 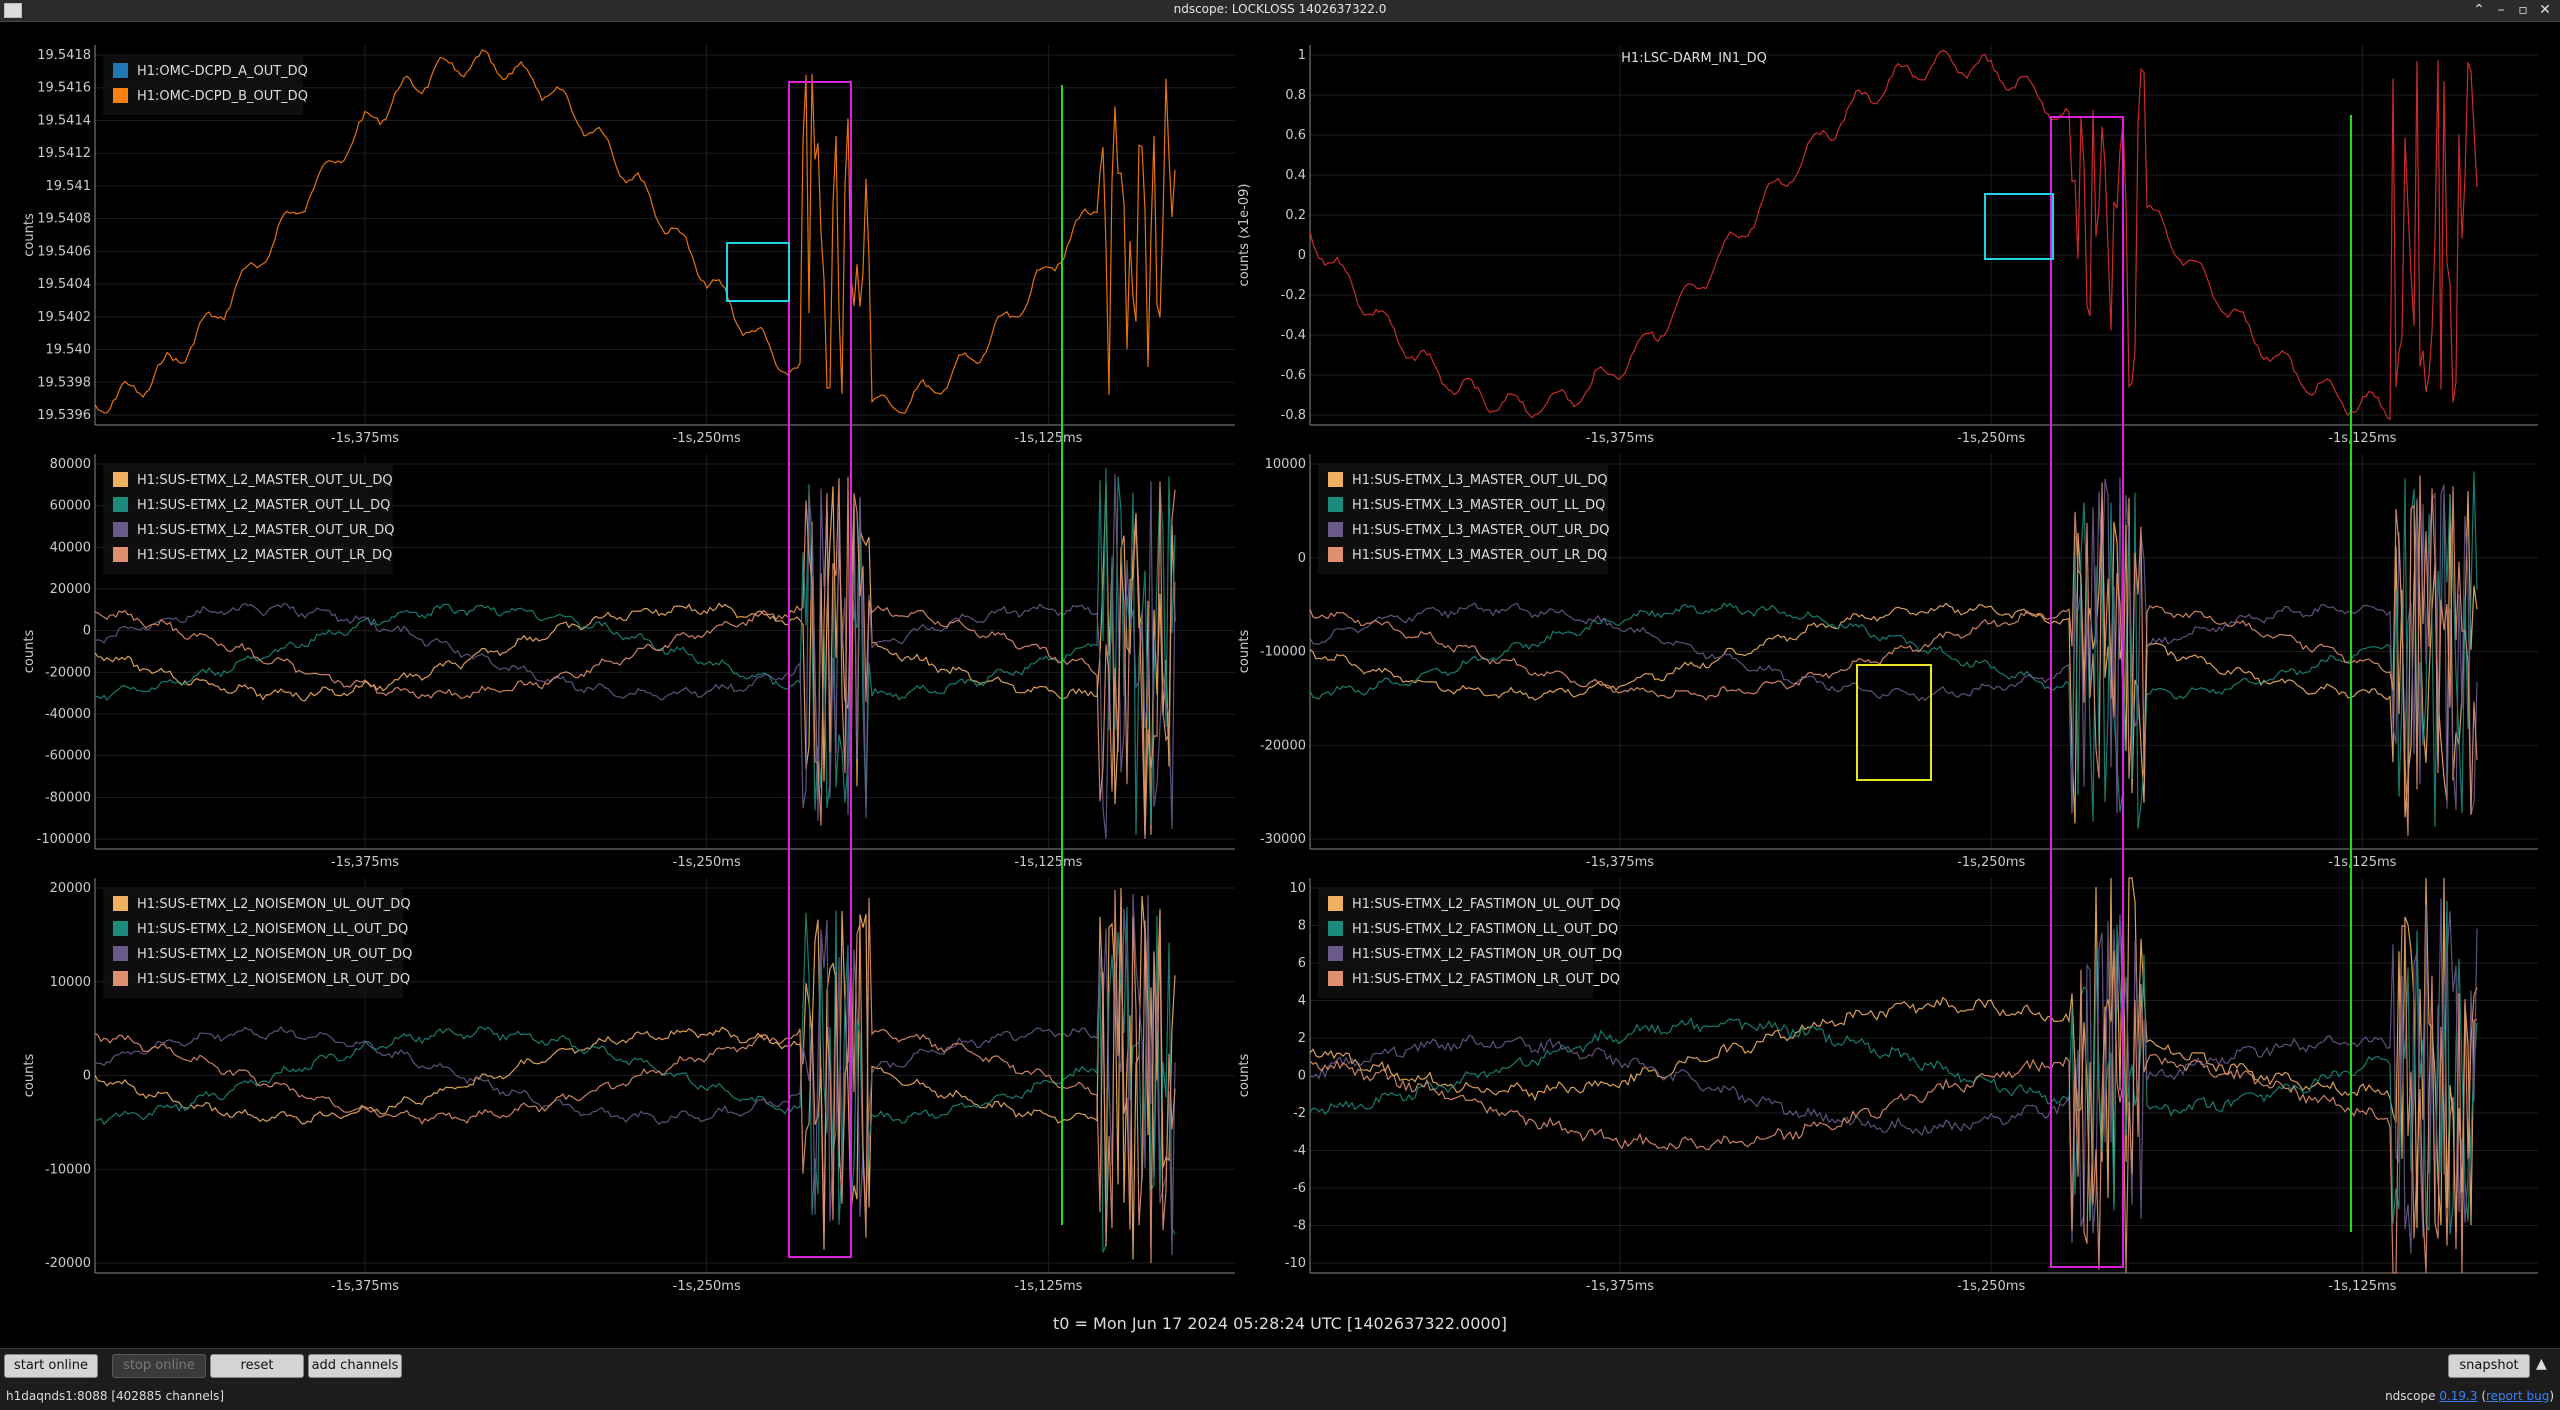 I want to click on reset-button: reset, so click(x=257, y=1366).